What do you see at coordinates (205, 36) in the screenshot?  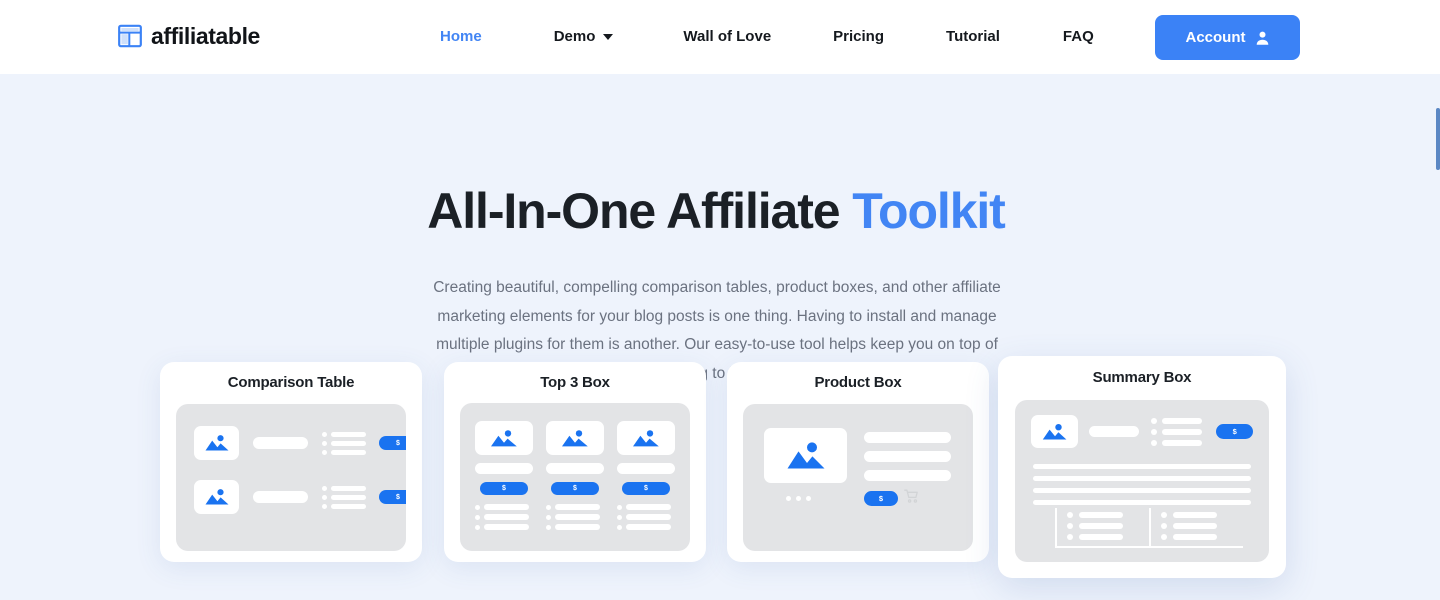 I see `brand-name: affiliatable` at bounding box center [205, 36].